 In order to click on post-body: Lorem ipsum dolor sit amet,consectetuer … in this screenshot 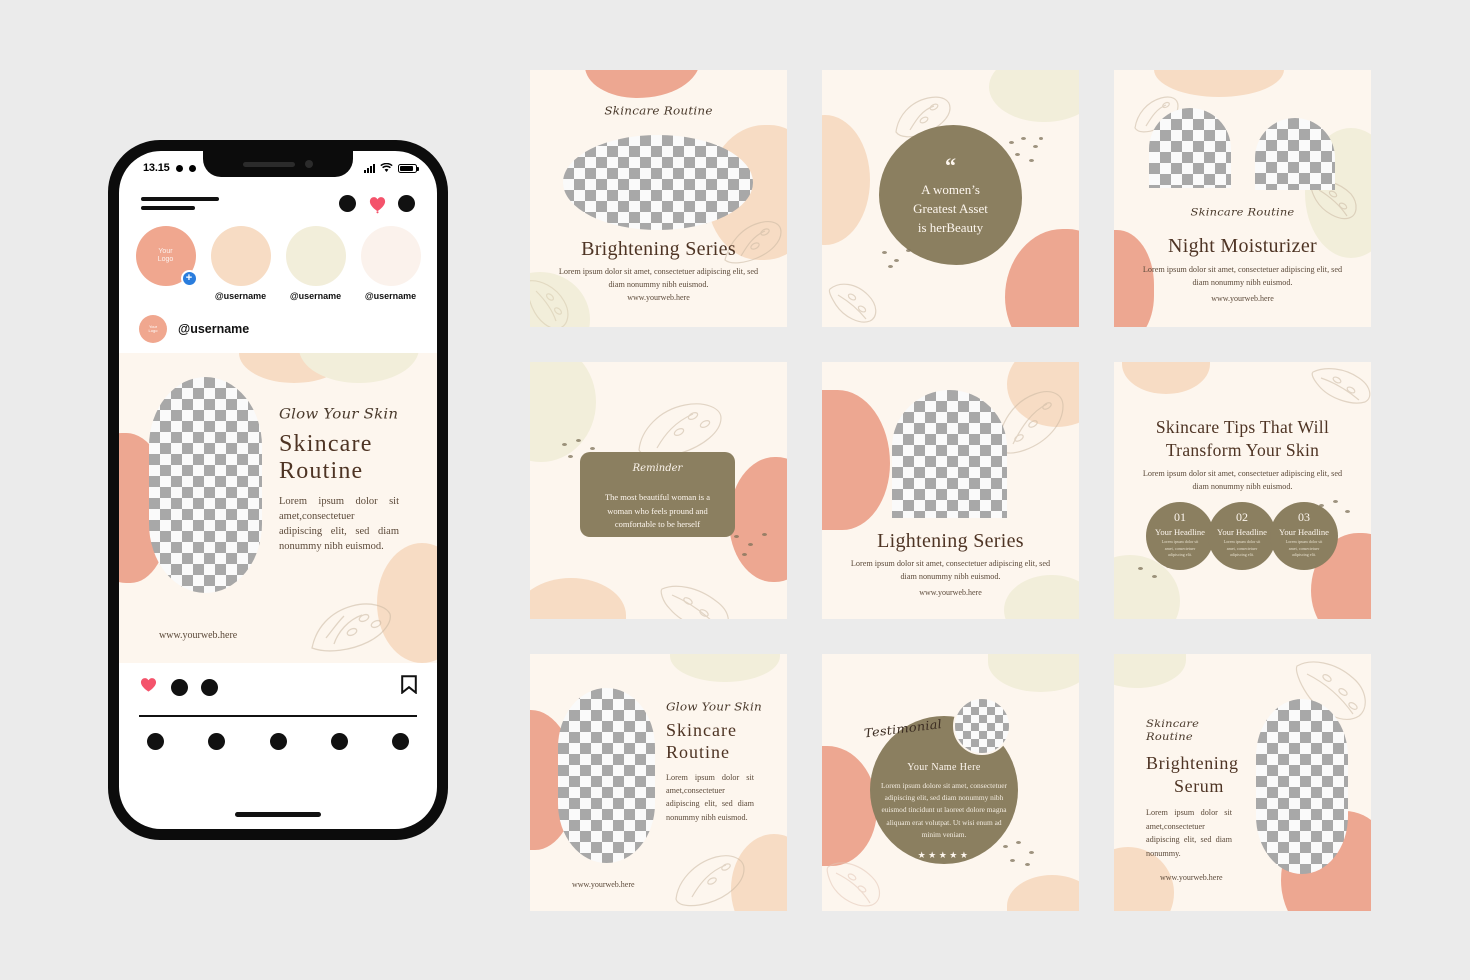, I will do `click(339, 524)`.